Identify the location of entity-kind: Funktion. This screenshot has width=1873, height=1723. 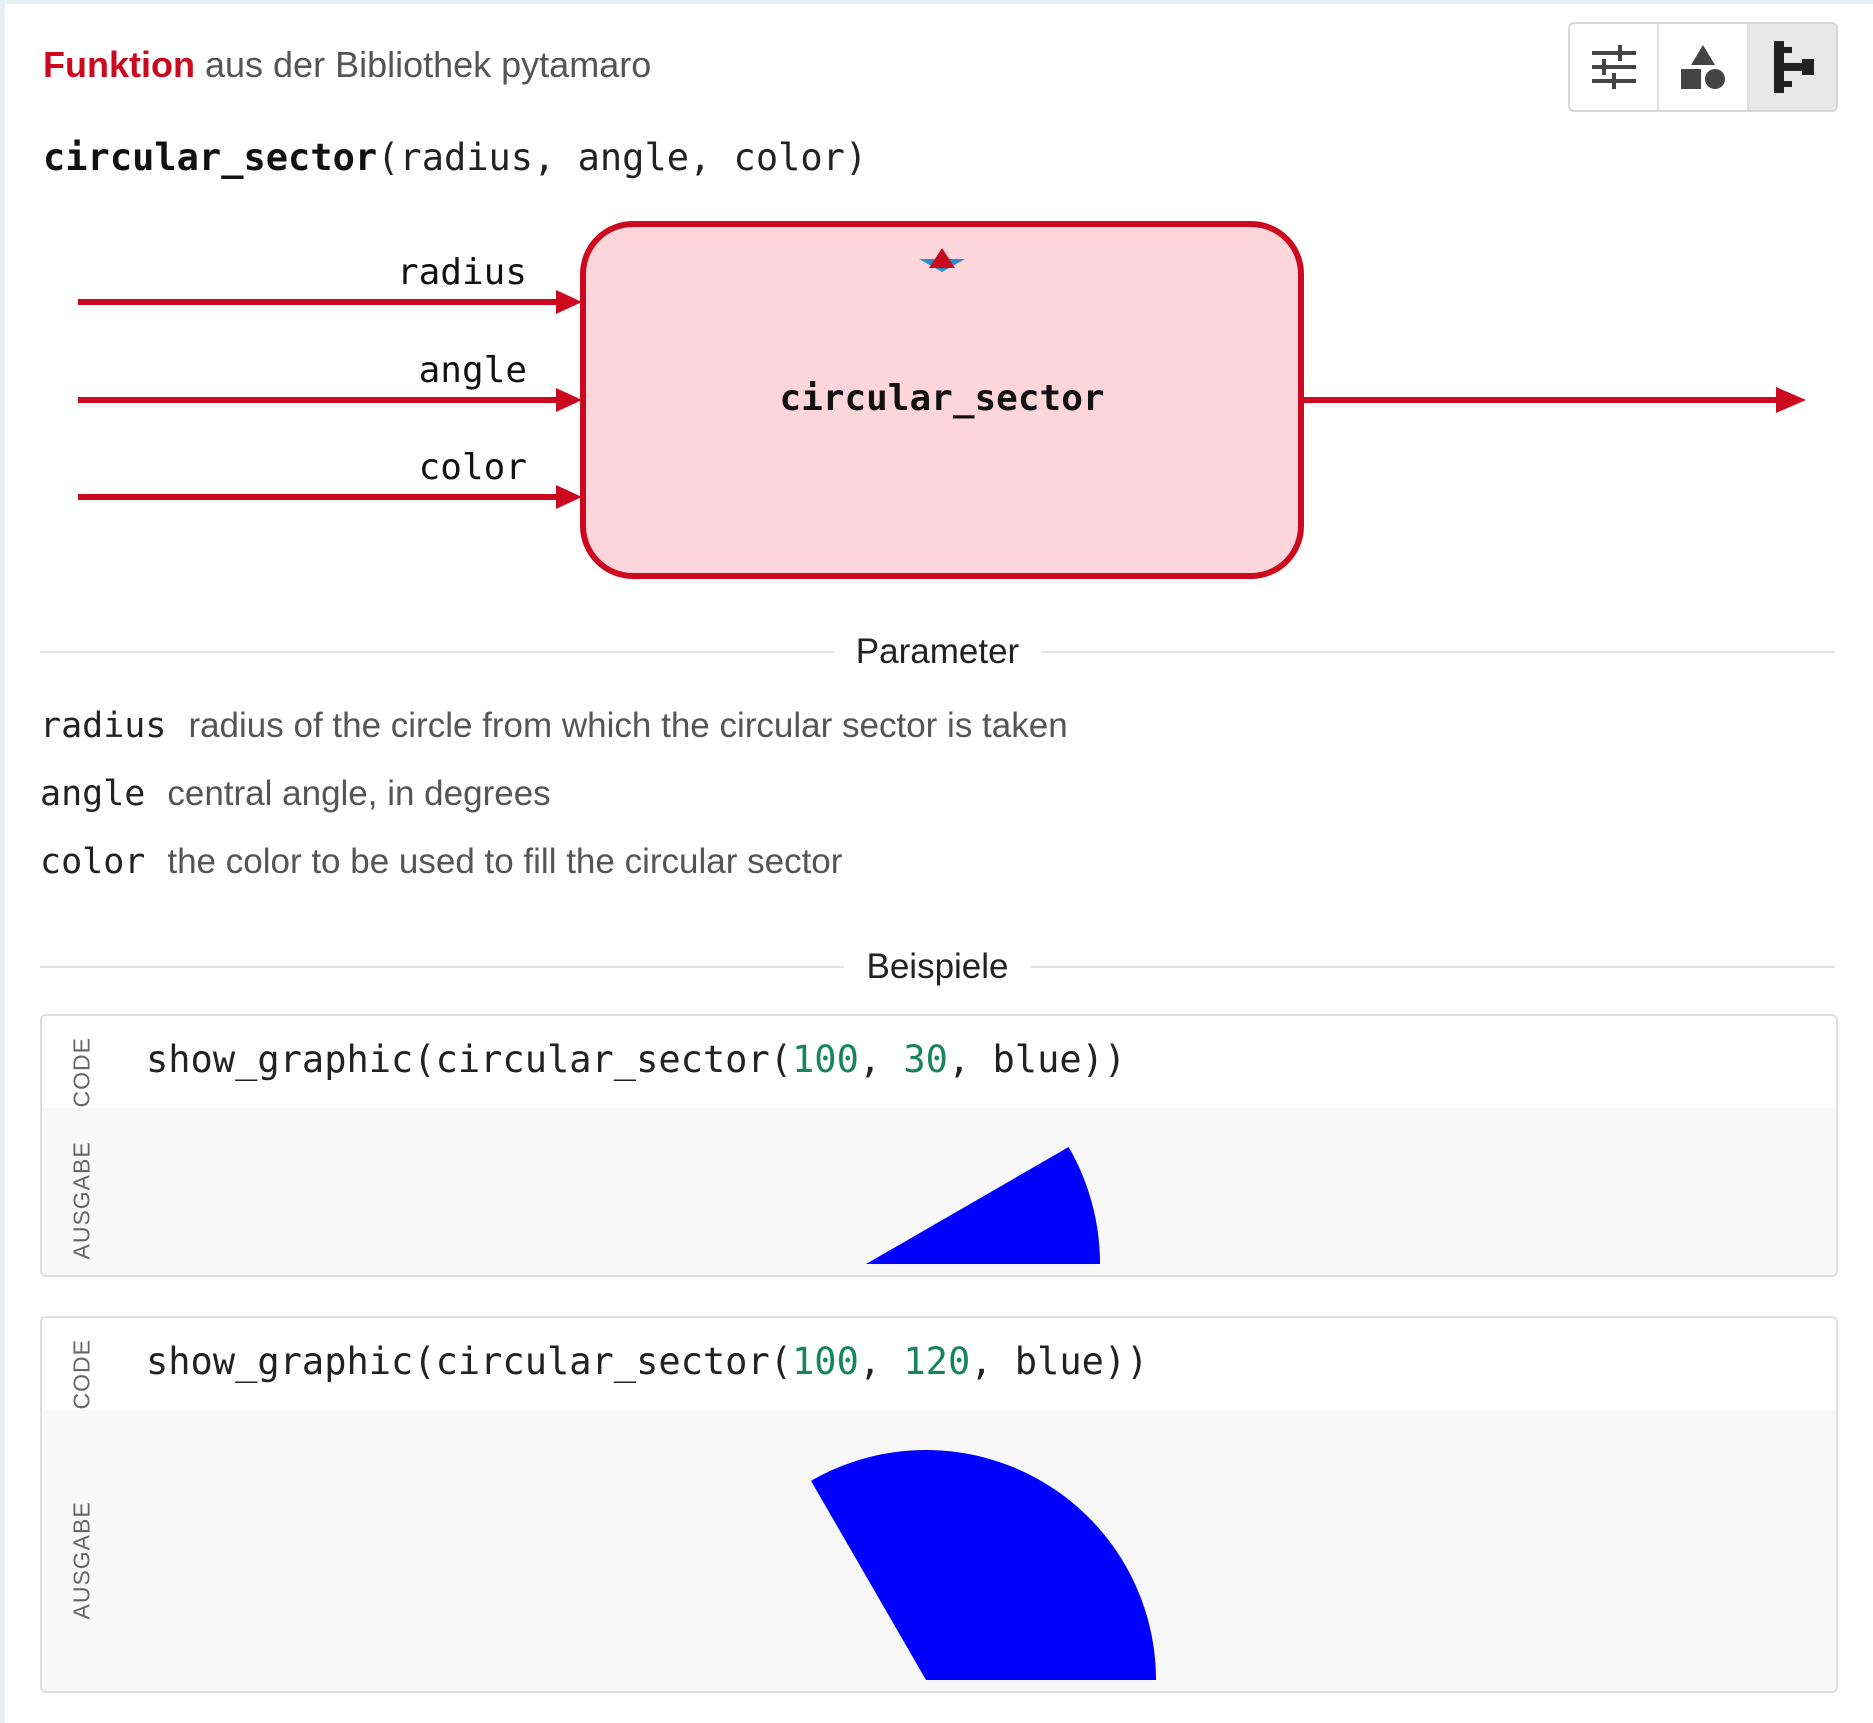
(119, 64).